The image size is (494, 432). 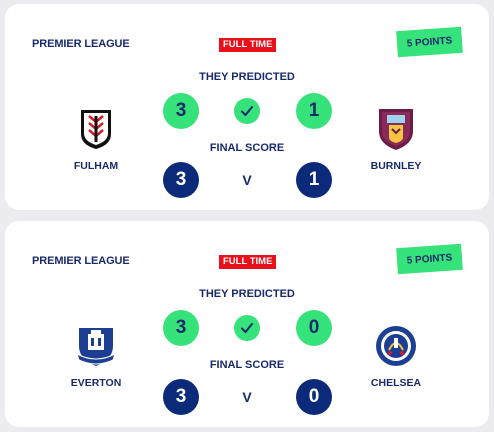 I want to click on home-team-name: FULHAM, so click(x=96, y=166).